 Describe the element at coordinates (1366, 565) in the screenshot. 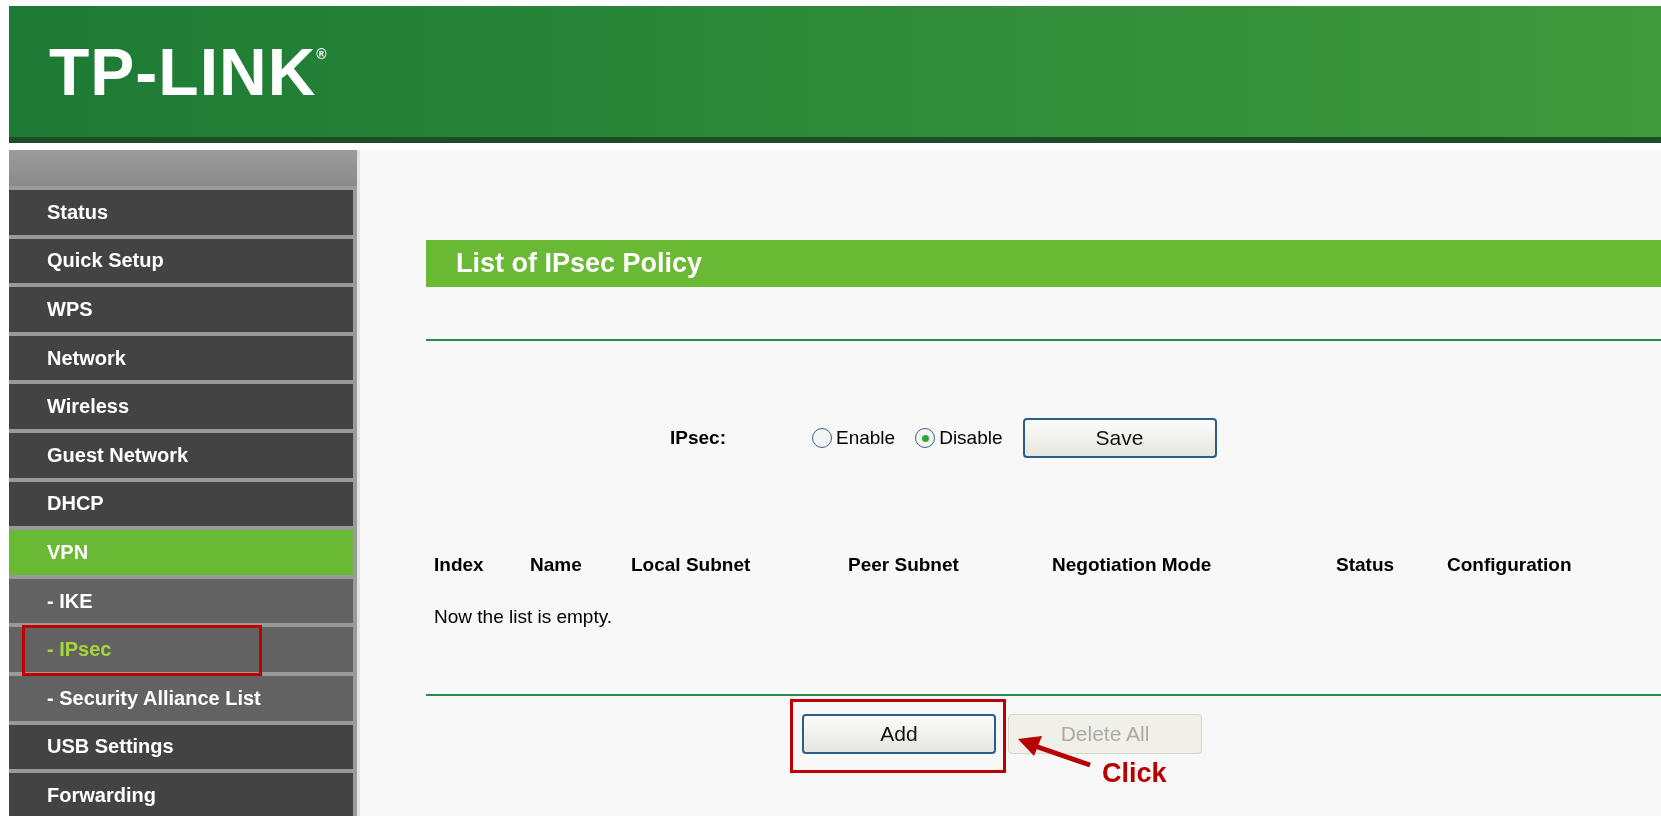

I see `column-header: Status` at that location.